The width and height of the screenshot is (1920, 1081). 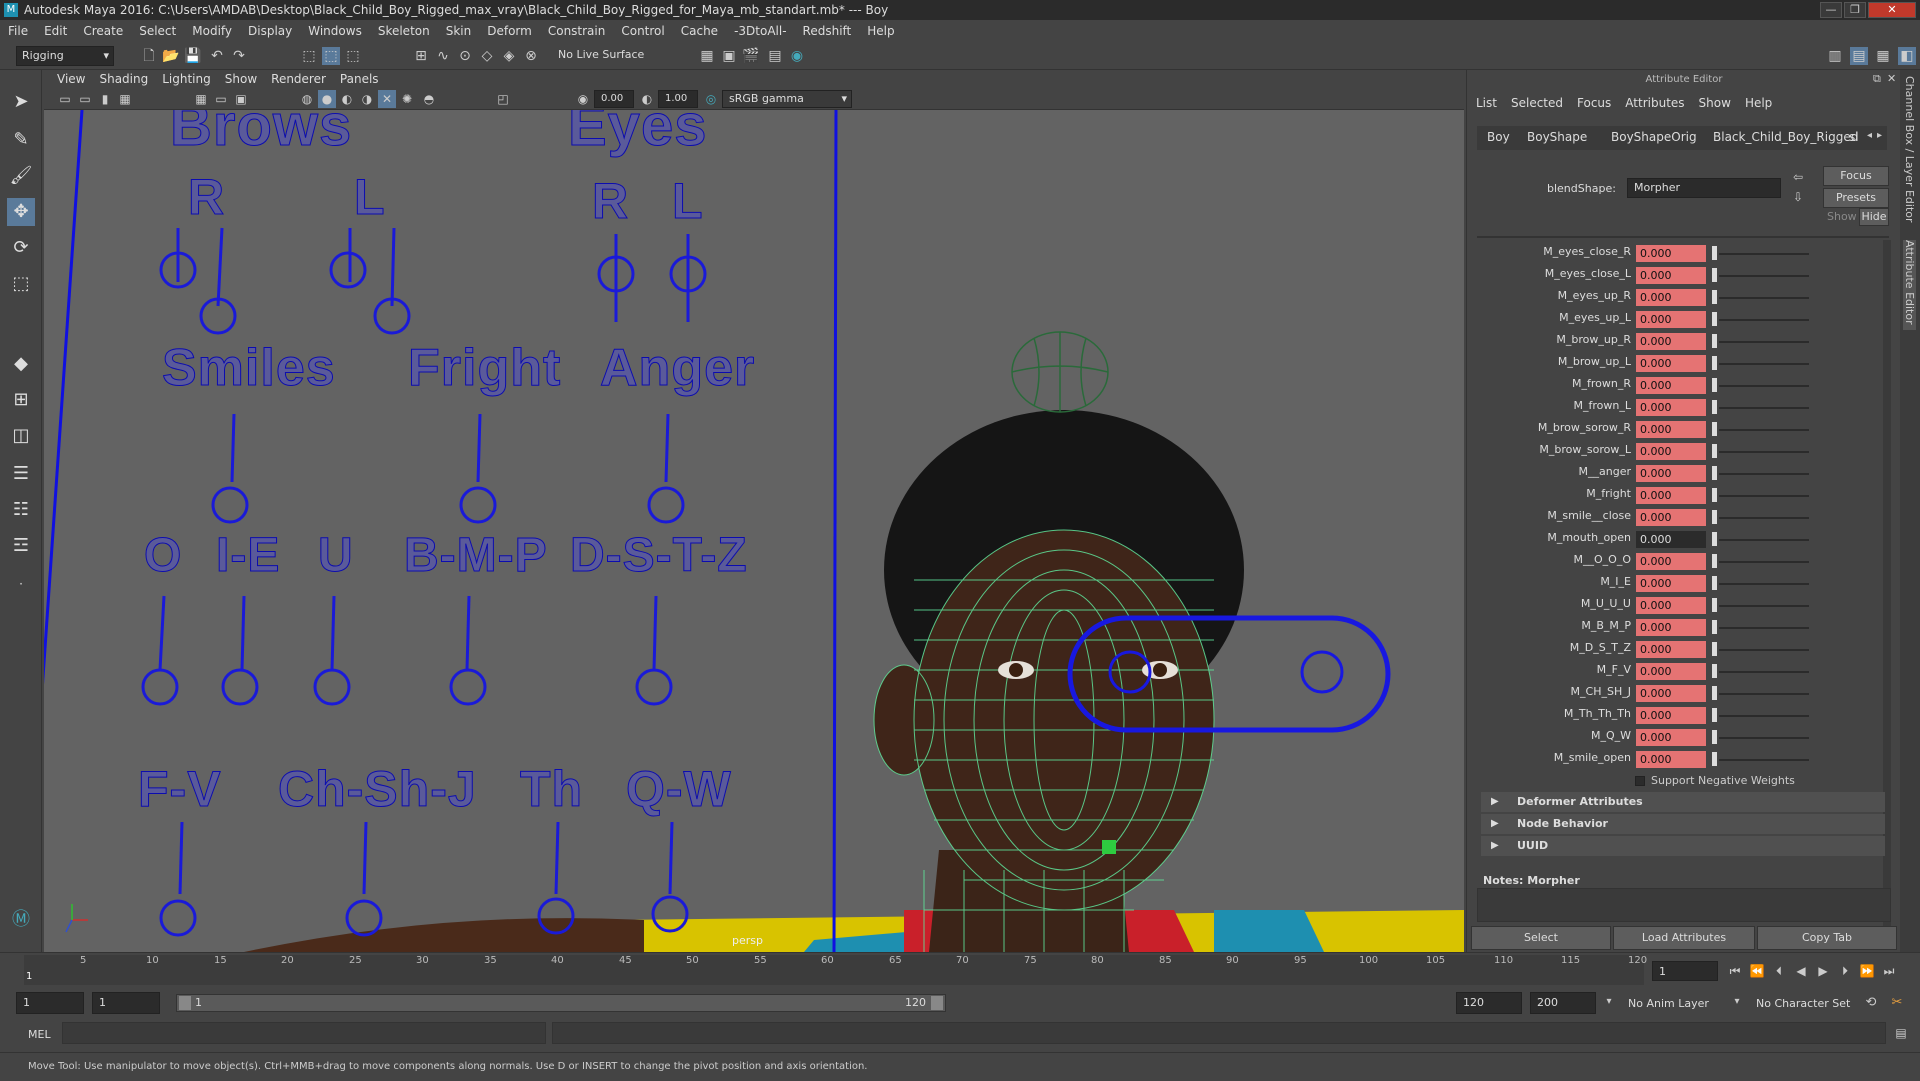 What do you see at coordinates (711, 99) in the screenshot?
I see `color-management-icon: ◎` at bounding box center [711, 99].